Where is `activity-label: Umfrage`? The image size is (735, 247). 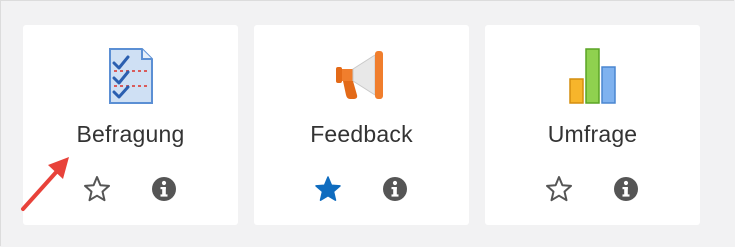
activity-label: Umfrage is located at coordinates (592, 134).